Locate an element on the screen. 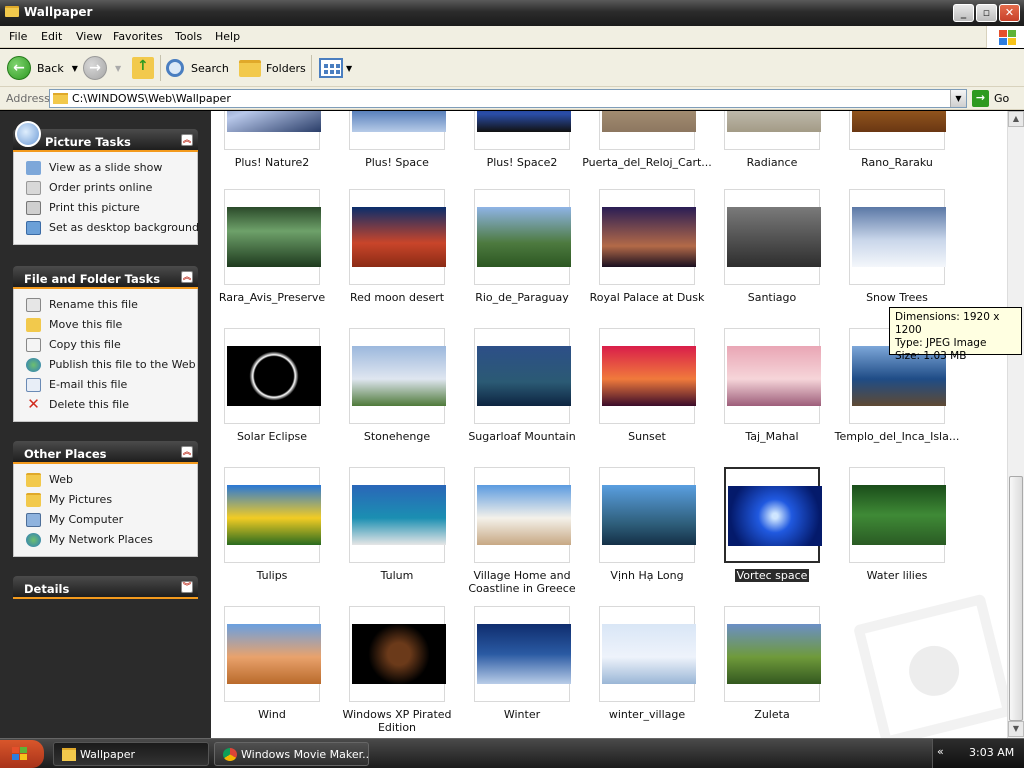  thumbnail-caption: Plus! Space2 is located at coordinates (522, 162).